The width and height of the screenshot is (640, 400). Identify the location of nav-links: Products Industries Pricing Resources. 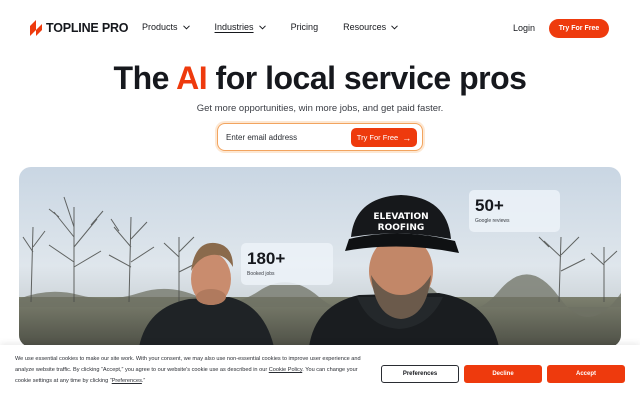
(282, 27).